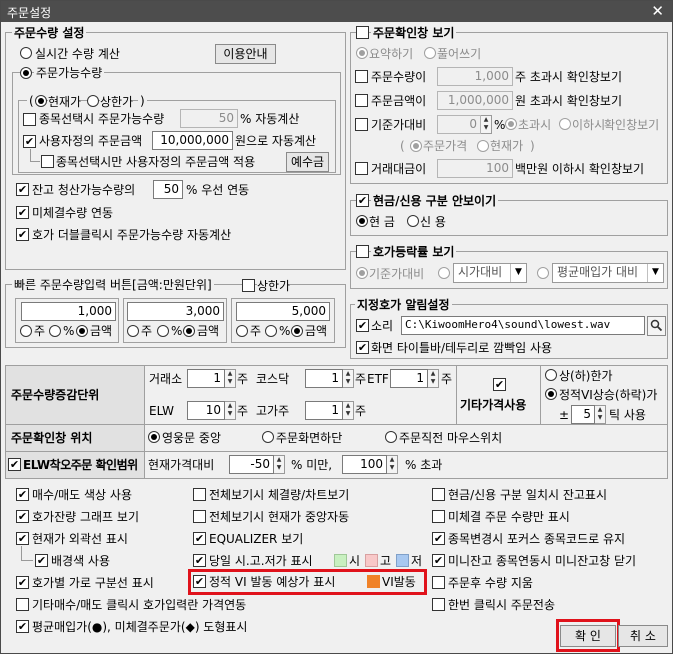  I want to click on opt-unfilled-only-checkbox, so click(438, 516).